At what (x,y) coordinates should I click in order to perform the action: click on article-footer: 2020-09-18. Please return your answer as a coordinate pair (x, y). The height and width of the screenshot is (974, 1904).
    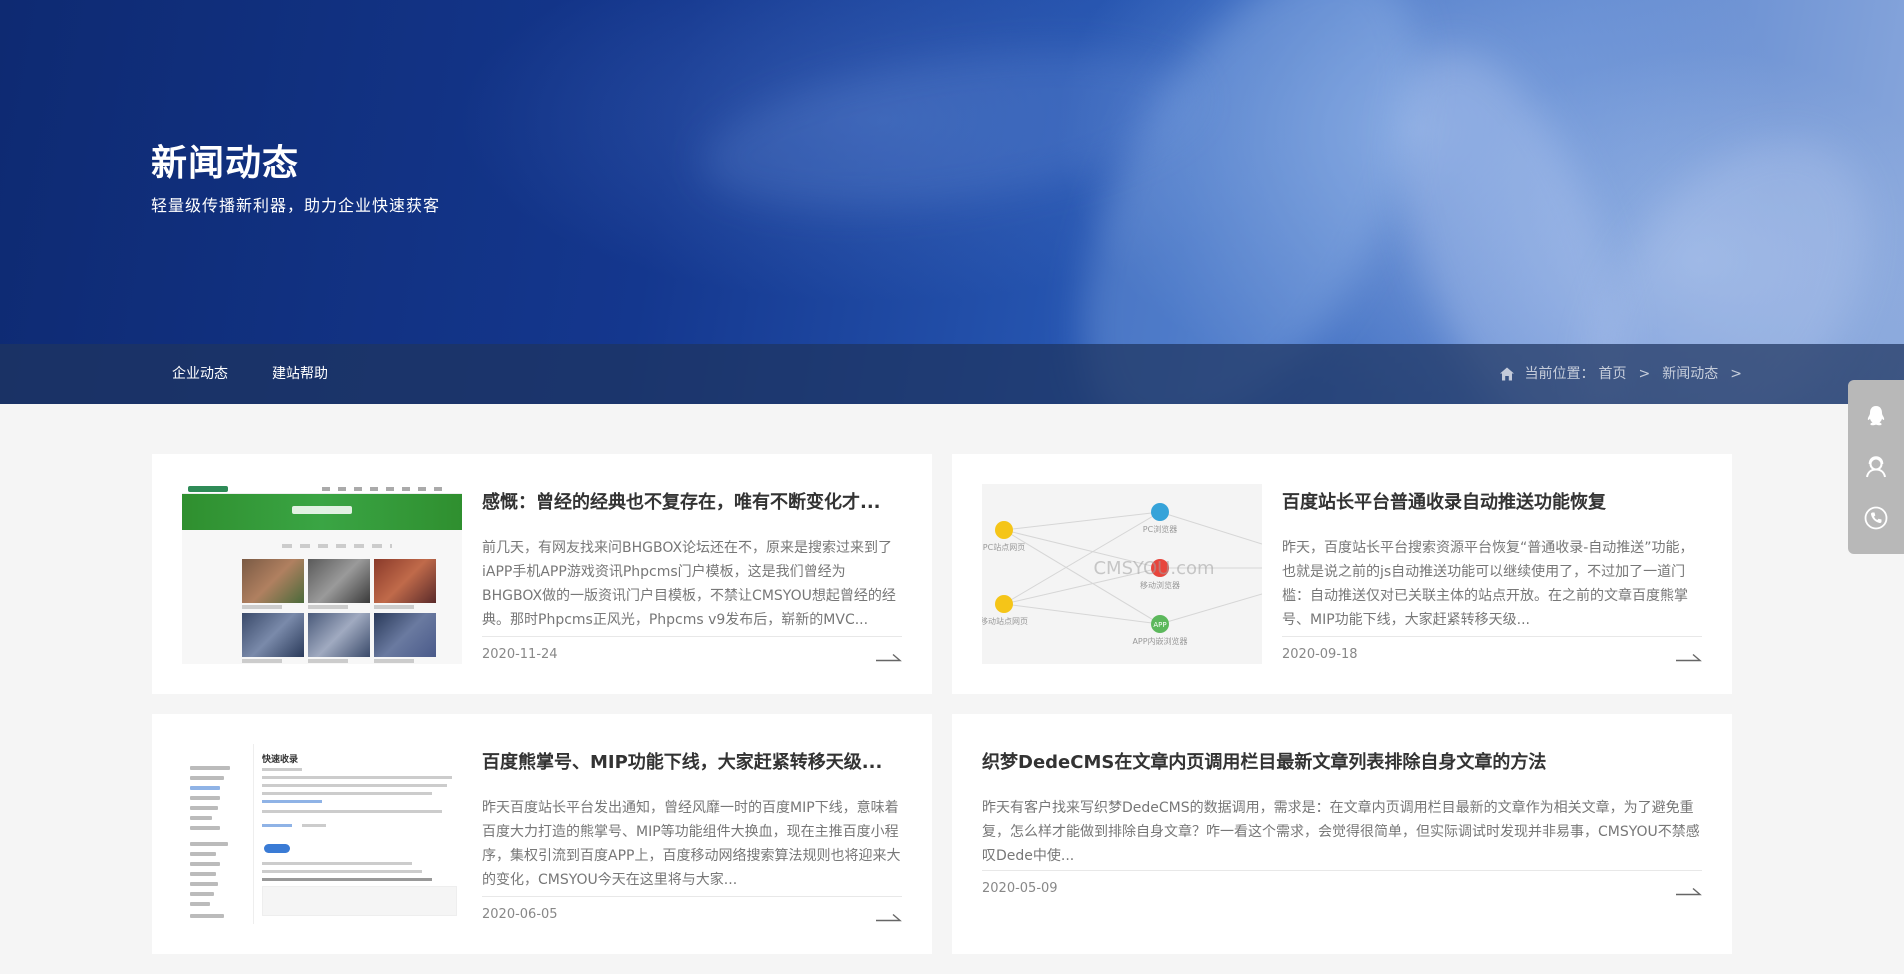
    Looking at the image, I should click on (1492, 651).